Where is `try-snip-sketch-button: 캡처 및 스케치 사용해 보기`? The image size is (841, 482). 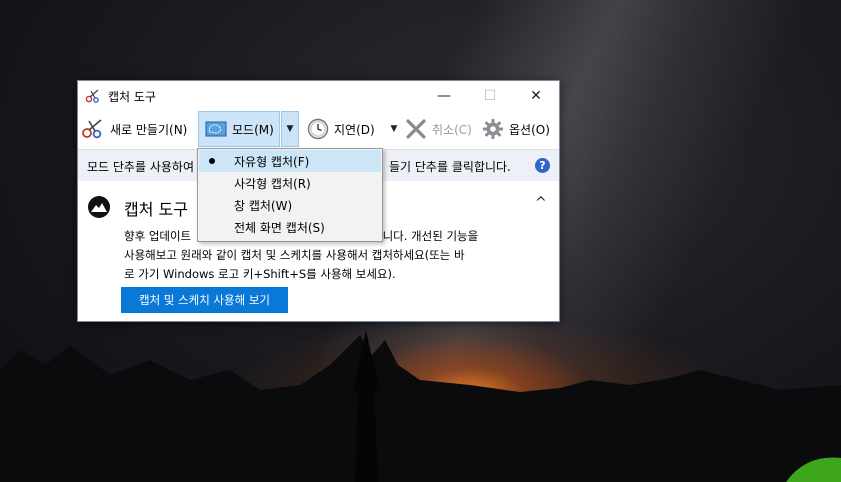
try-snip-sketch-button: 캡처 및 스케치 사용해 보기 is located at coordinates (204, 300).